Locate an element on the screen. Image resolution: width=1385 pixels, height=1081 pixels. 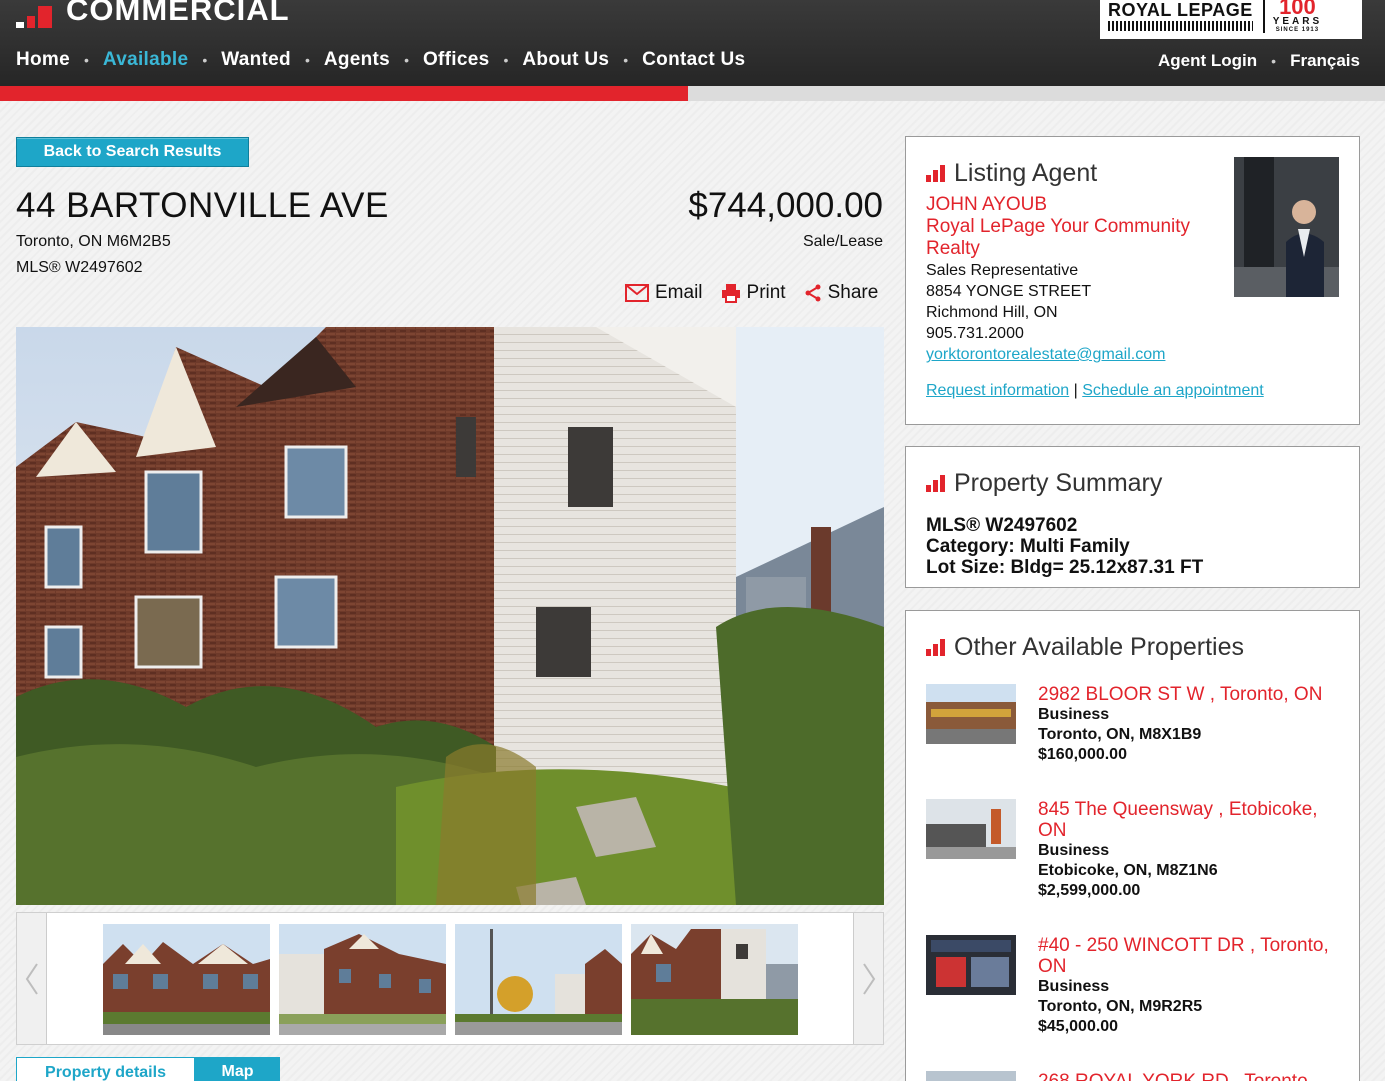
email-button: Email is located at coordinates (664, 293).